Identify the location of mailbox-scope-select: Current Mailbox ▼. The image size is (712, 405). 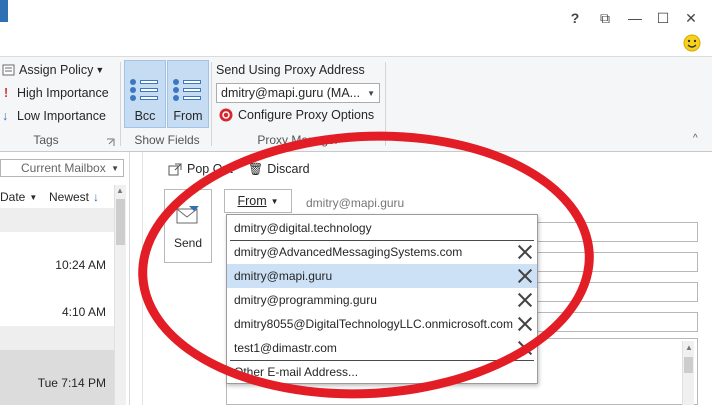
(62, 168).